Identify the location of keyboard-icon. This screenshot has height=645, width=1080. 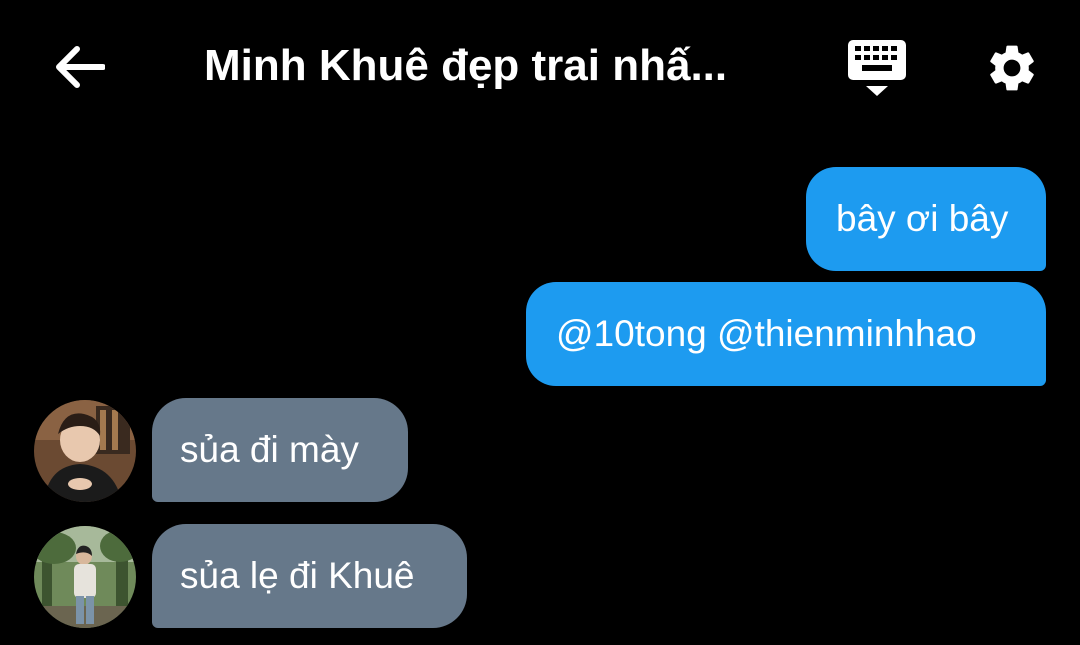
(877, 68).